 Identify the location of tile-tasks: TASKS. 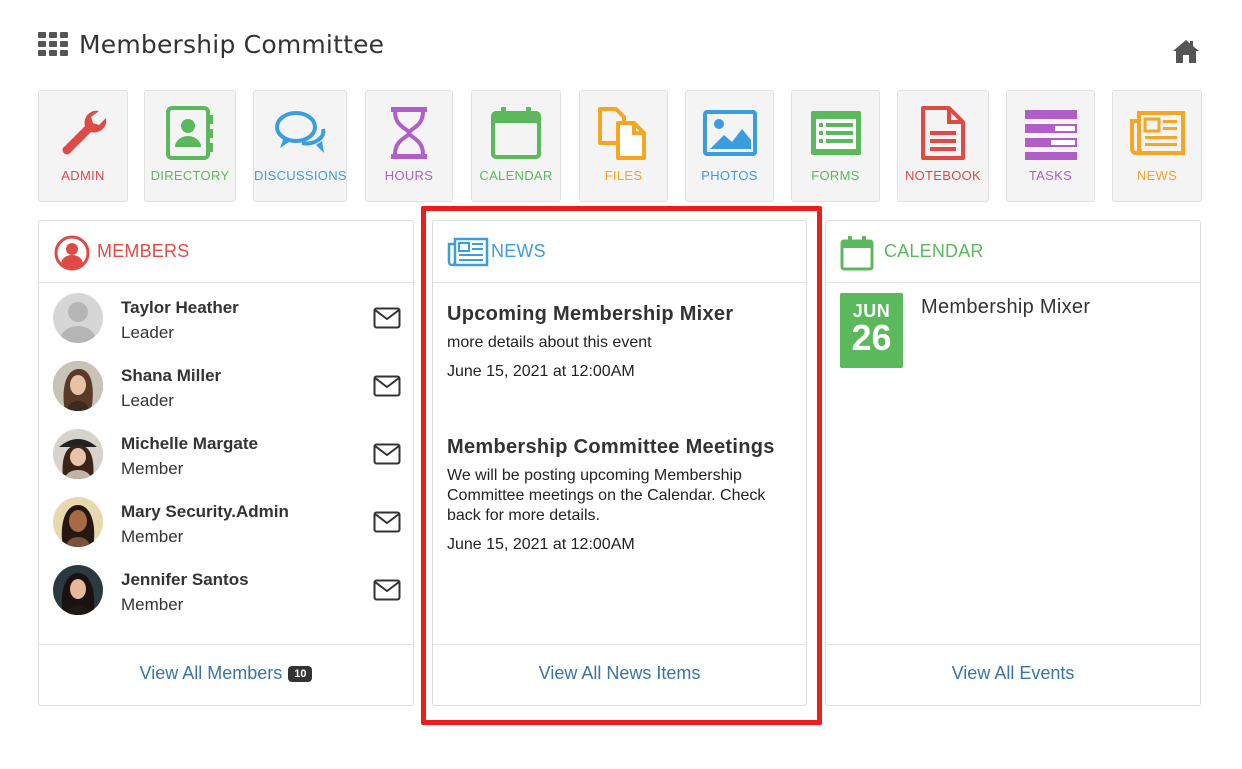
(1050, 146).